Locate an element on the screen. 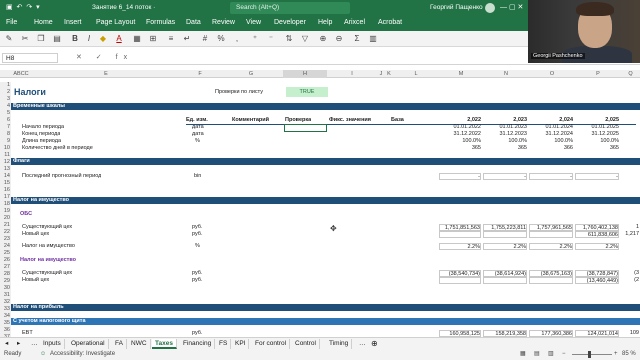 The image size is (640, 360). quick-access-icons: ▣ ↶ ↷ ▾ is located at coordinates (23, 7).